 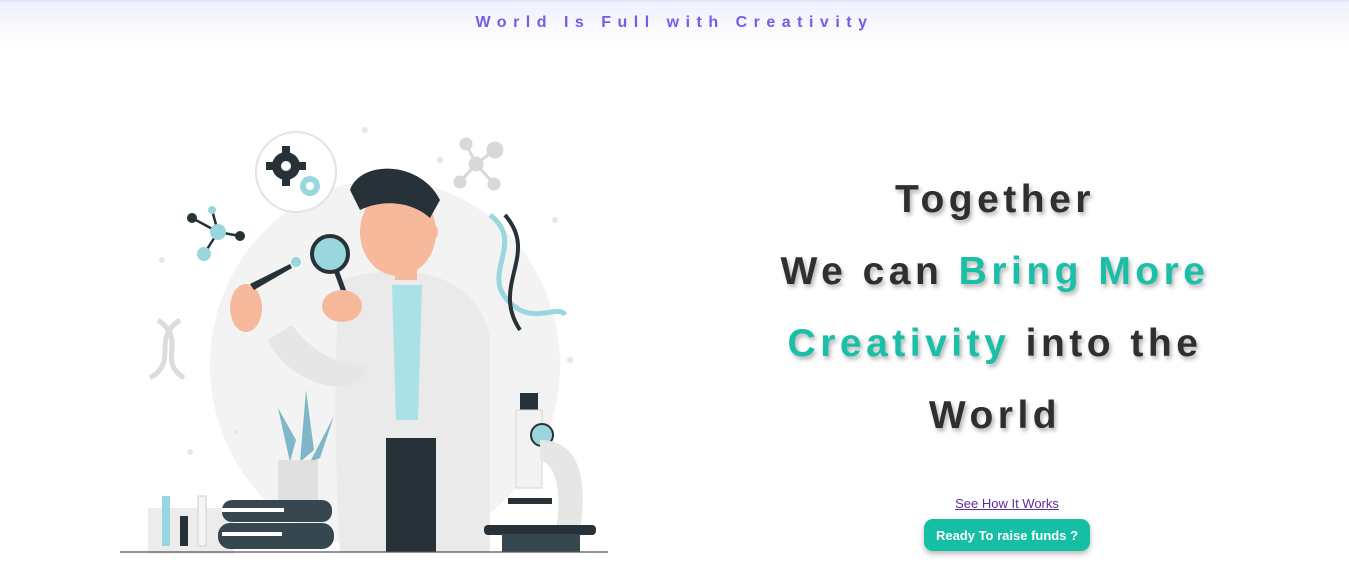 I want to click on top-banner: World Is Full with Creativity, so click(x=674, y=25).